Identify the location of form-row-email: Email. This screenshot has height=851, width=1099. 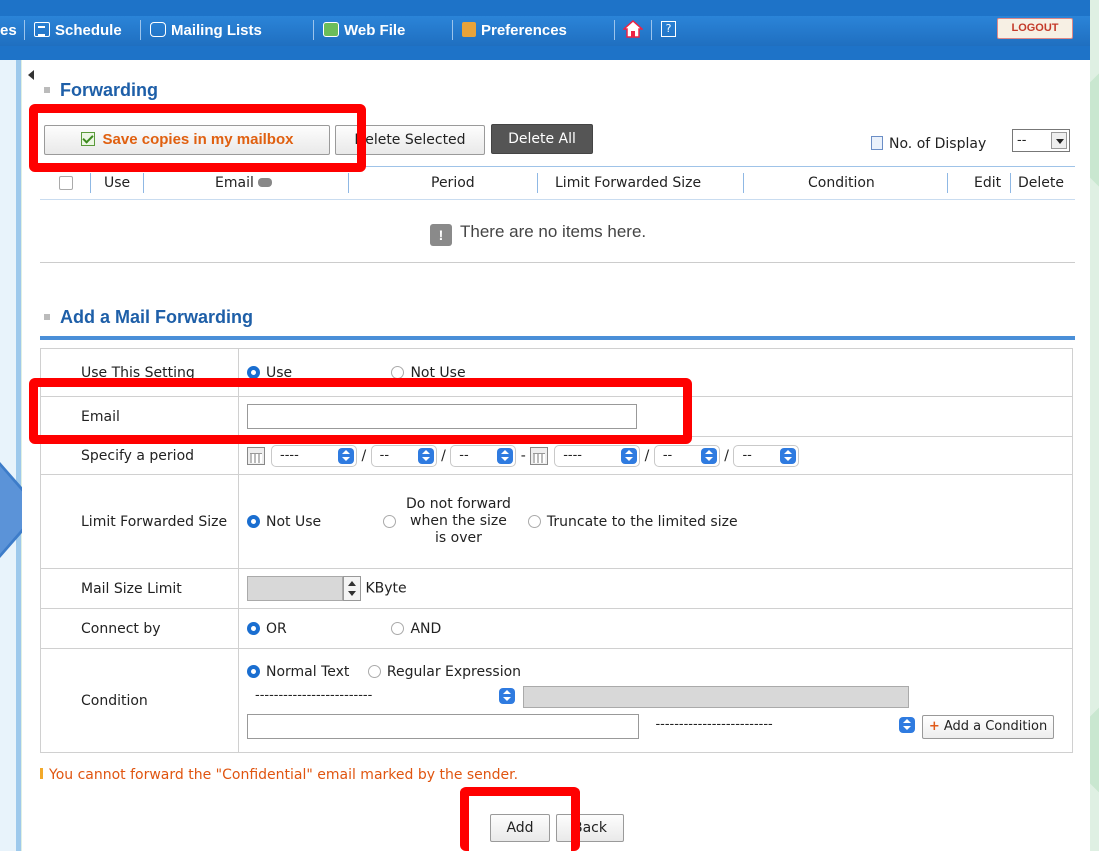
(556, 416).